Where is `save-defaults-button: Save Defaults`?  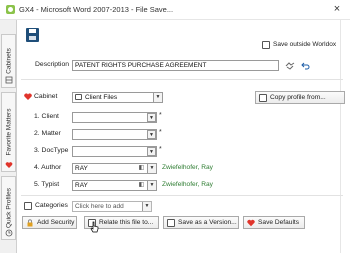
save-defaults-button: Save Defaults is located at coordinates (274, 222).